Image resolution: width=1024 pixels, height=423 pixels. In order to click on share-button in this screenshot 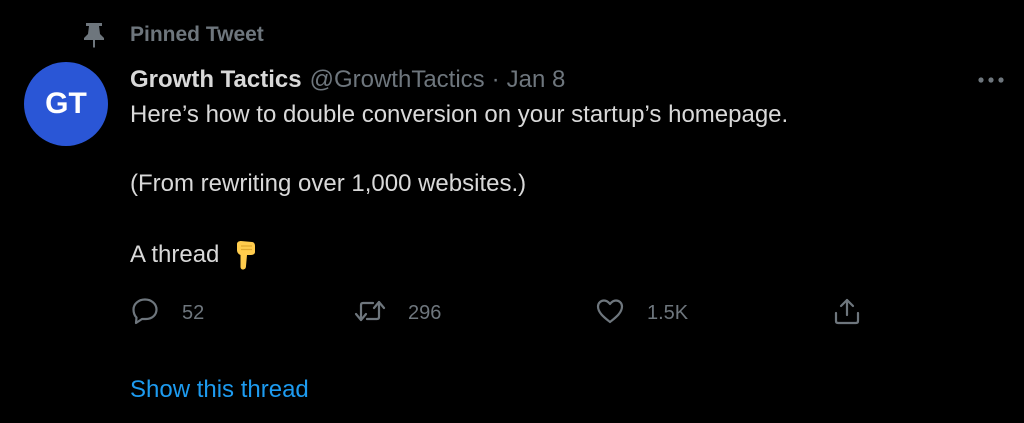, I will do `click(847, 313)`.